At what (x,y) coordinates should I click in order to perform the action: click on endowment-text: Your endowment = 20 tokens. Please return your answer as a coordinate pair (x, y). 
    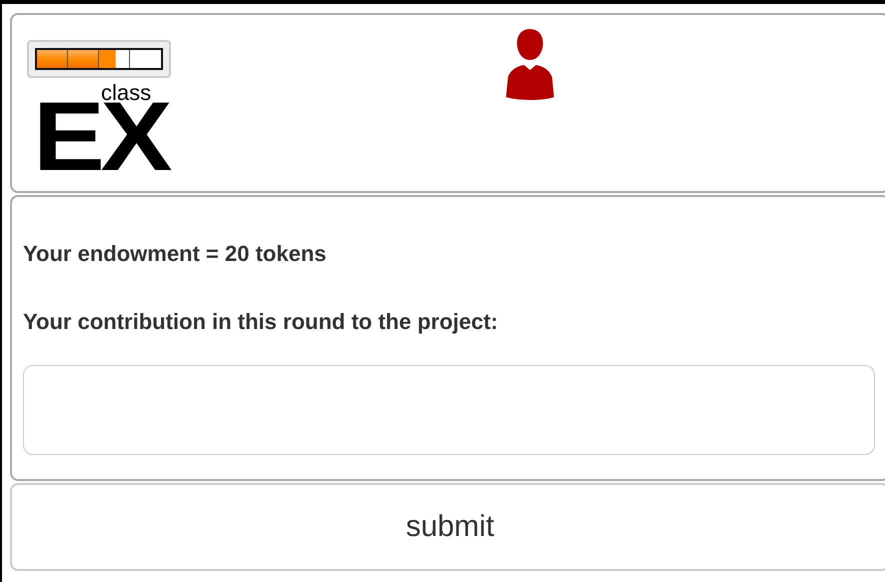
    Looking at the image, I should click on (175, 254).